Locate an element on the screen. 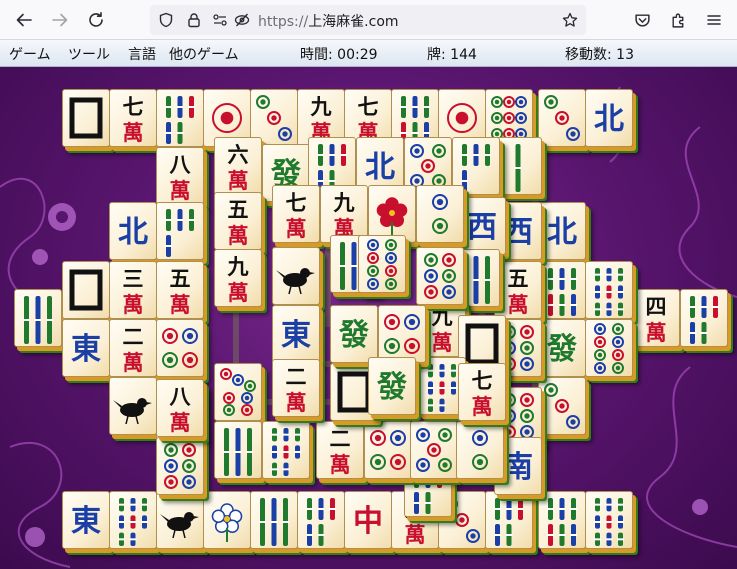 This screenshot has height=569, width=737. lock-icon is located at coordinates (194, 20).